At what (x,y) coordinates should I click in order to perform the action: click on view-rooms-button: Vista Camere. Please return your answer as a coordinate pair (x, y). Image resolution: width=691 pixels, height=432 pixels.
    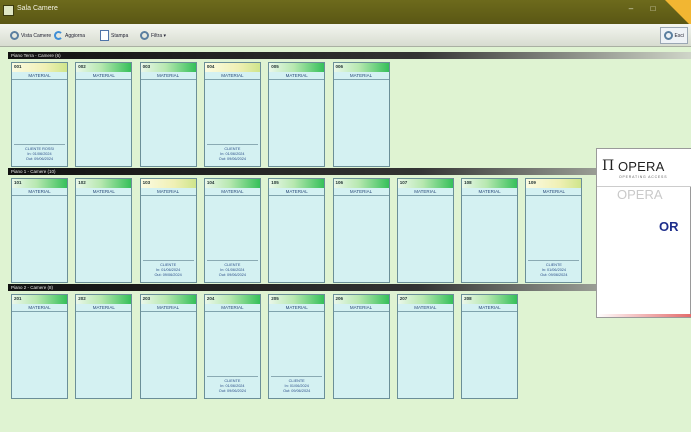
    Looking at the image, I should click on (30, 35).